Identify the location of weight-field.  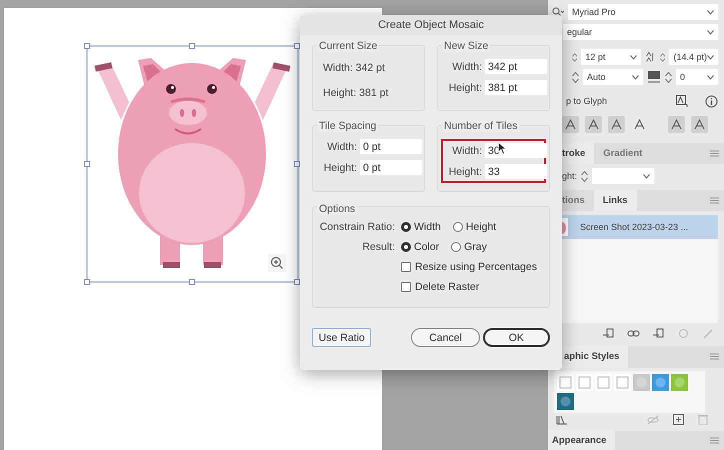
(623, 176).